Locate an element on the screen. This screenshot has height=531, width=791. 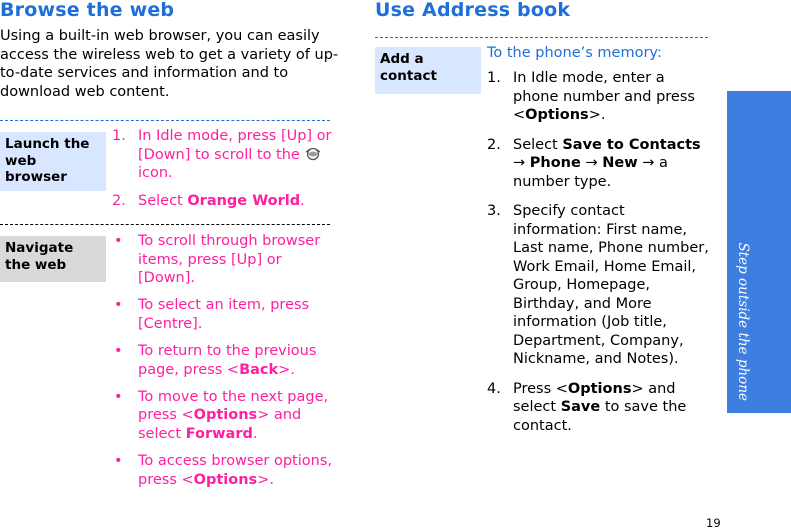
step-text-end: >. is located at coordinates (597, 115).